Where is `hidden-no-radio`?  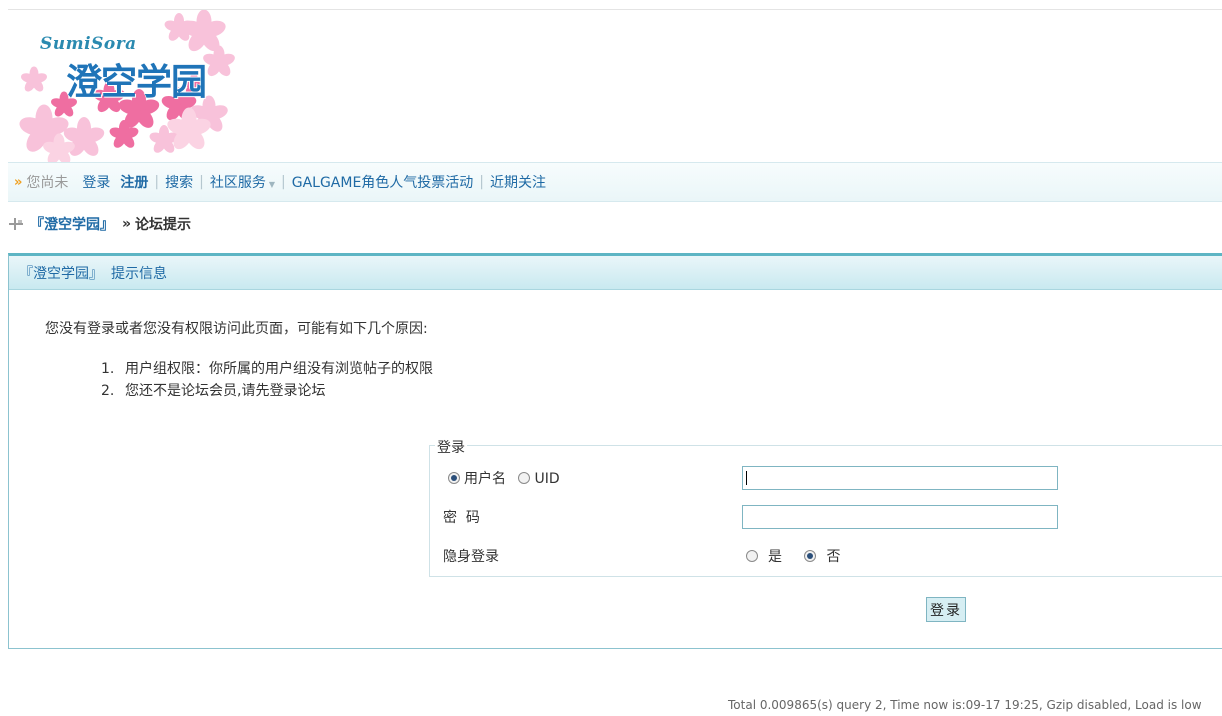
hidden-no-radio is located at coordinates (810, 556).